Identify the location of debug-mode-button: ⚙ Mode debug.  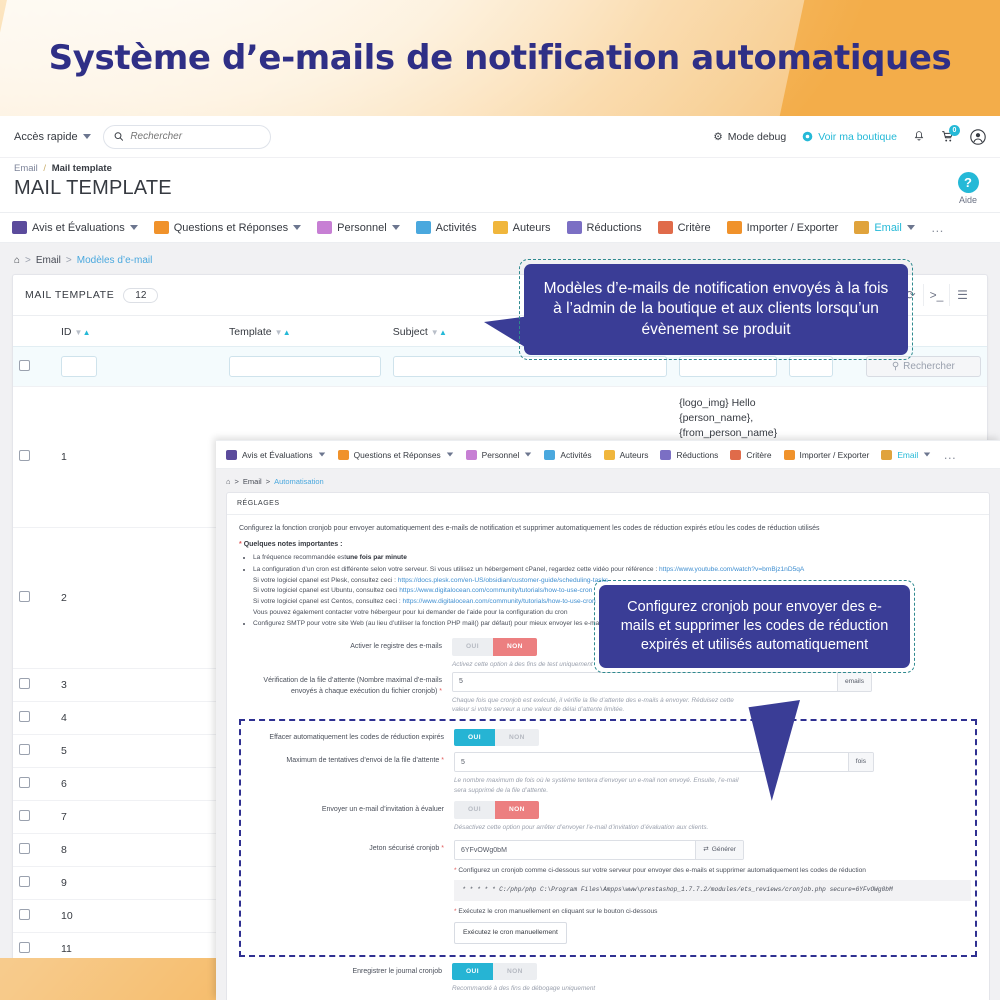
(749, 137).